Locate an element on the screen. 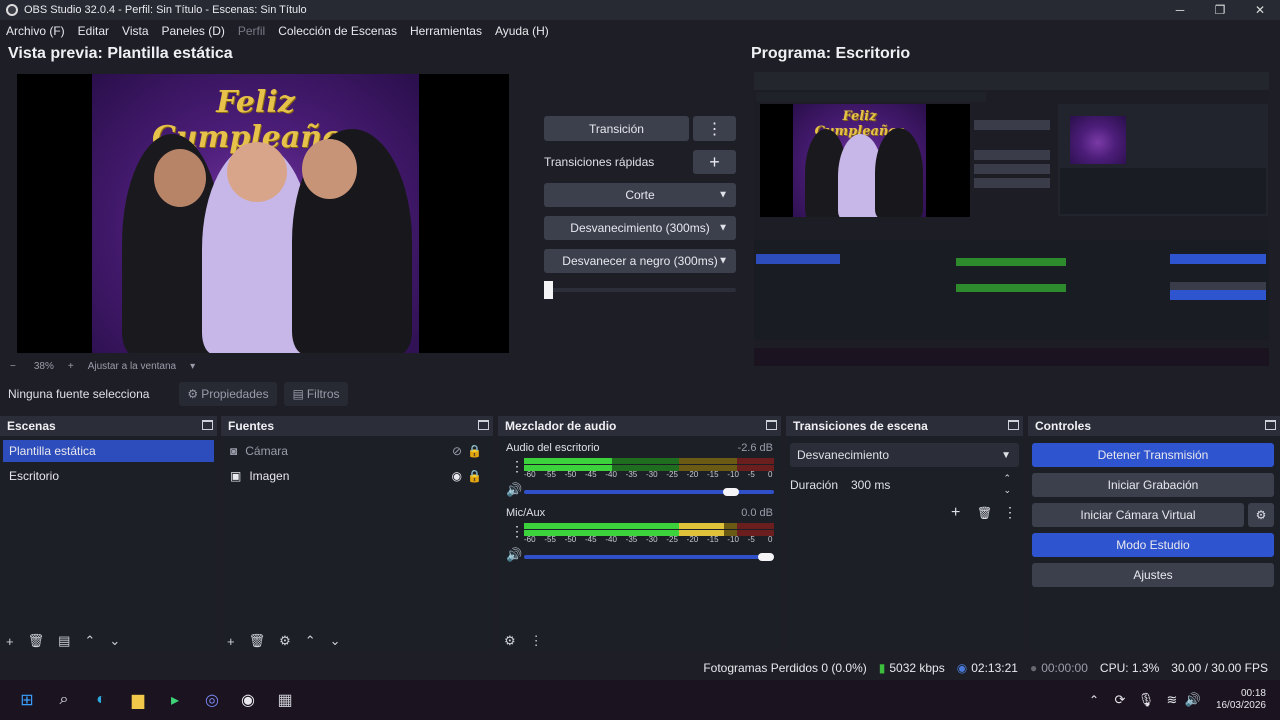 The image size is (1280, 720). meter-zone is located at coordinates (755, 526).